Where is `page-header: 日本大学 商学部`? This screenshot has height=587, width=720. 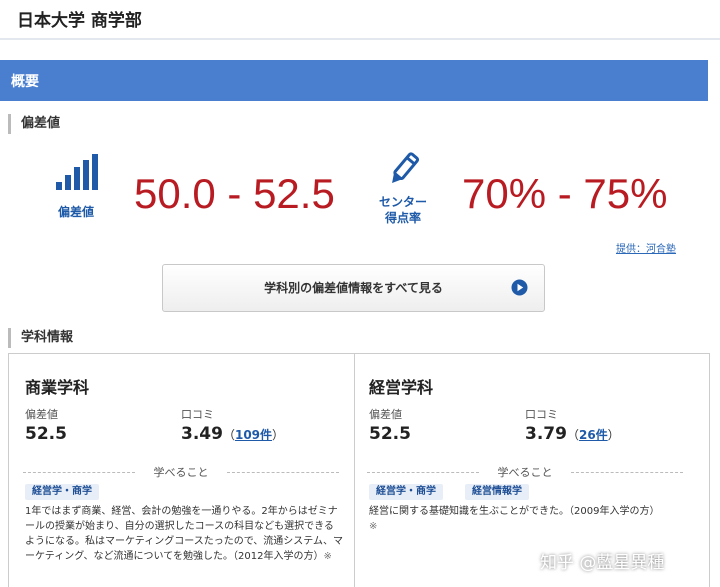 page-header: 日本大学 商学部 is located at coordinates (360, 20).